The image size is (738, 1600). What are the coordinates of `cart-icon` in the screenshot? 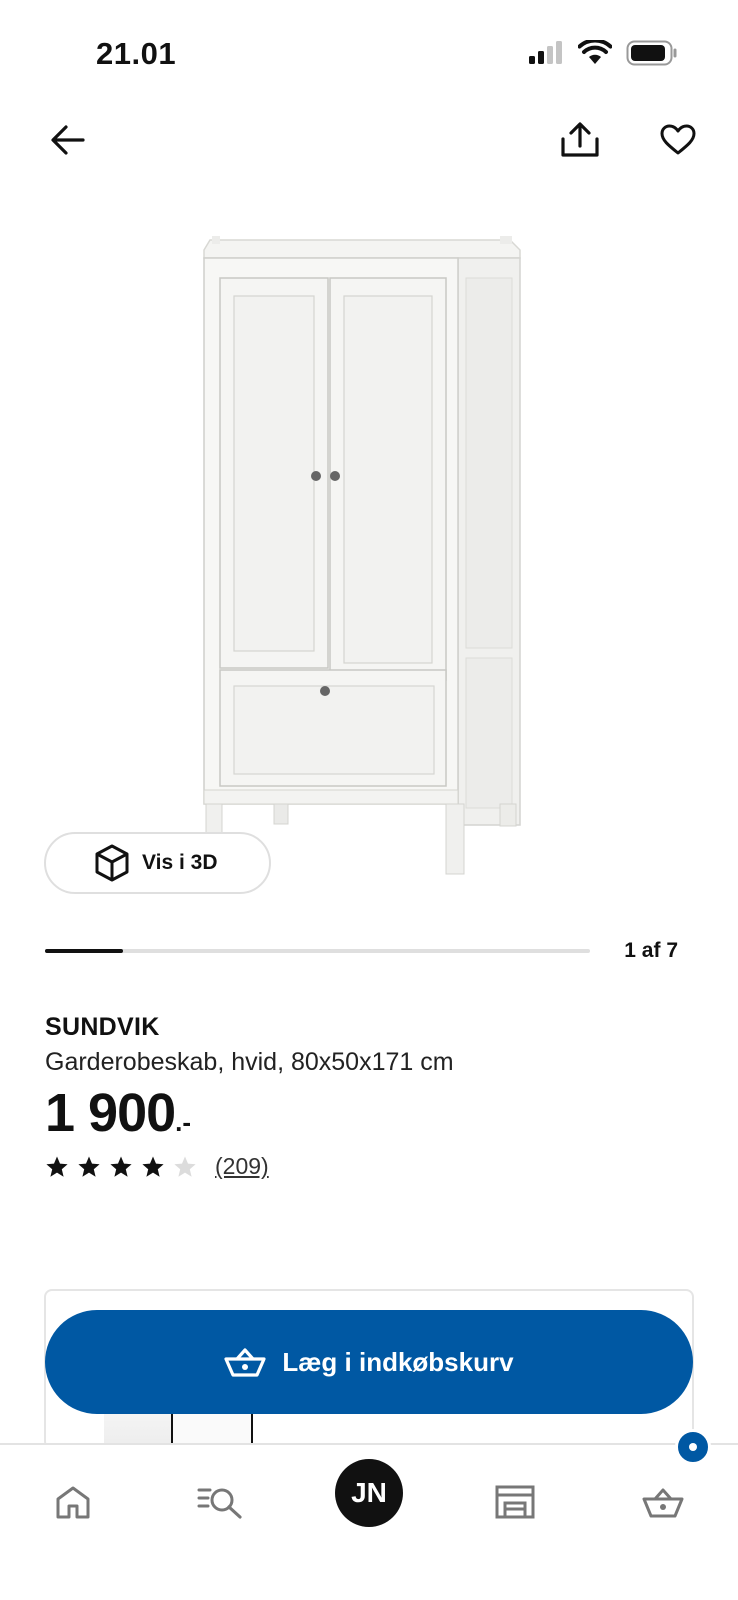 It's located at (663, 1503).